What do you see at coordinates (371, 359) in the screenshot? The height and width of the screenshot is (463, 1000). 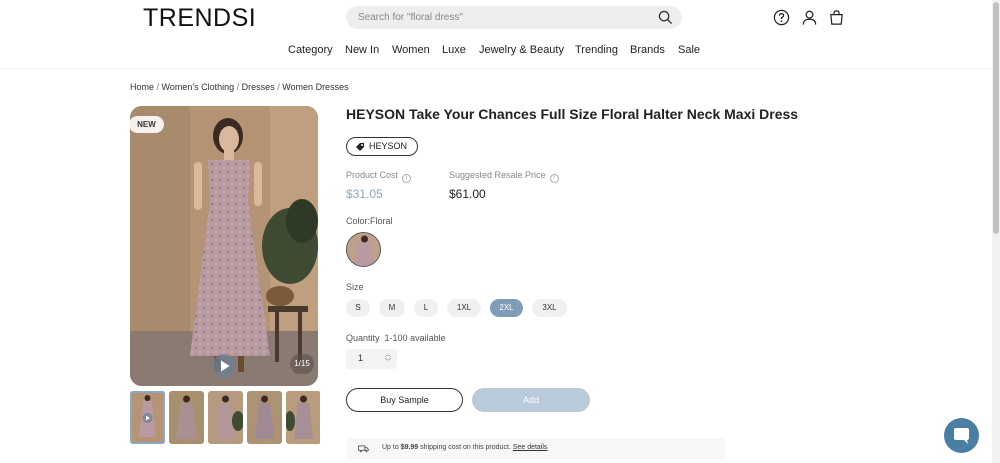 I see `quantity-stepper: 1 ︿ ﹀` at bounding box center [371, 359].